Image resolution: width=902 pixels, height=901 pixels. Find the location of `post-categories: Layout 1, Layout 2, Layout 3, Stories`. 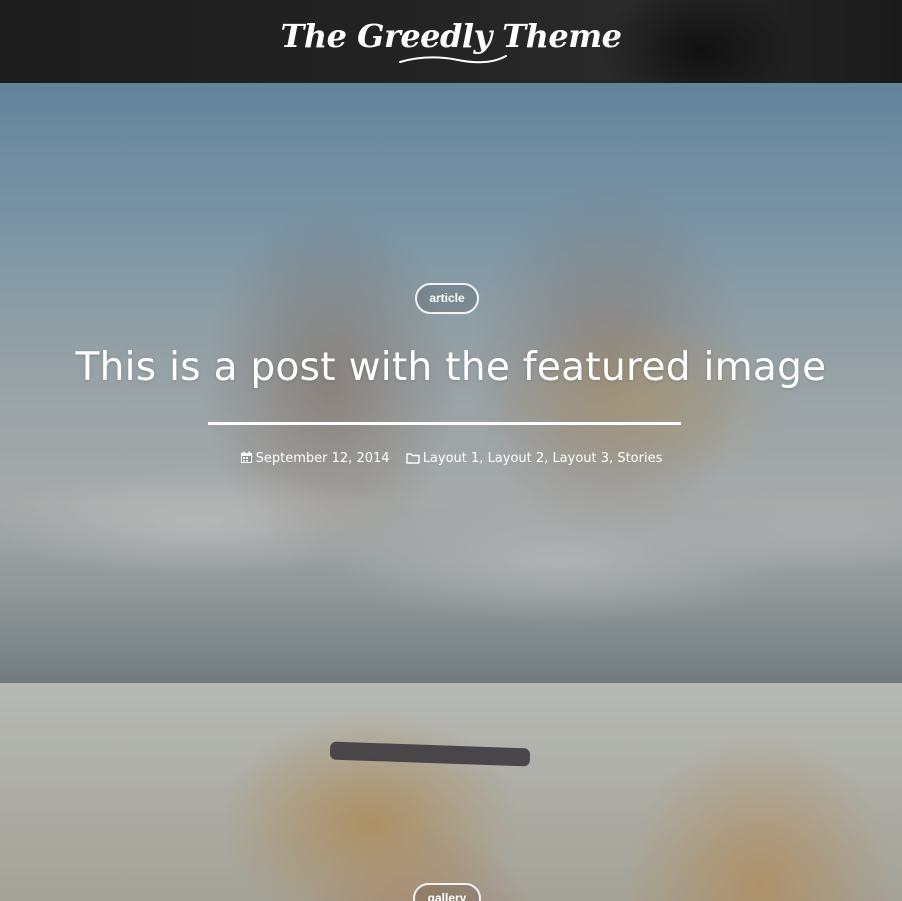

post-categories: Layout 1, Layout 2, Layout 3, Stories is located at coordinates (533, 458).